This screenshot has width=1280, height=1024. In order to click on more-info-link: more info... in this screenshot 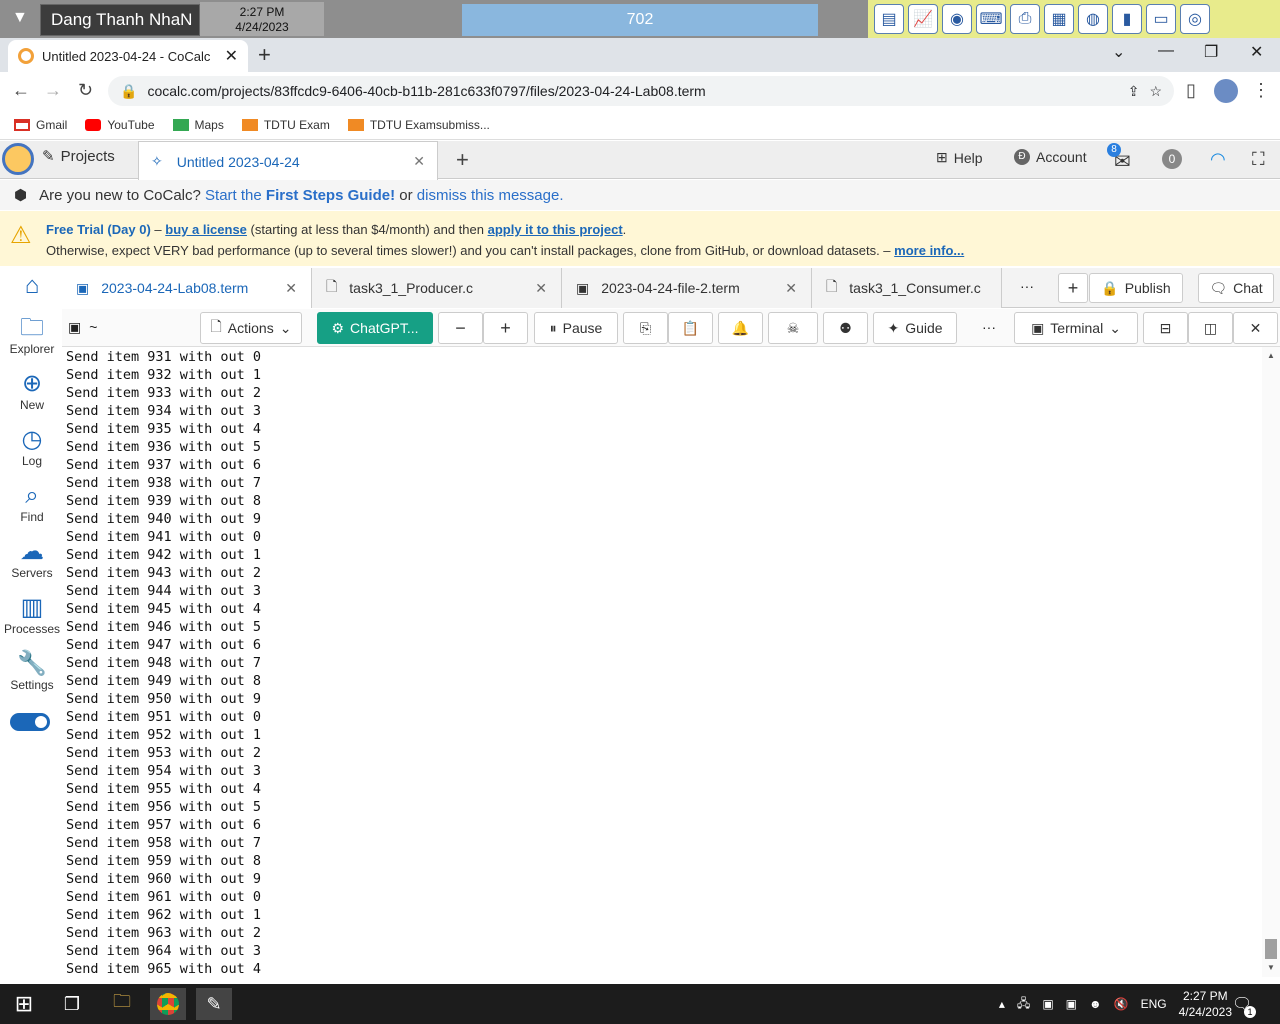, I will do `click(929, 250)`.